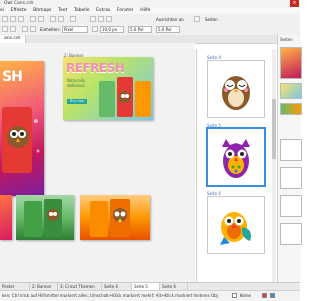  I want to click on can-image-3-illustration, so click(110, 218).